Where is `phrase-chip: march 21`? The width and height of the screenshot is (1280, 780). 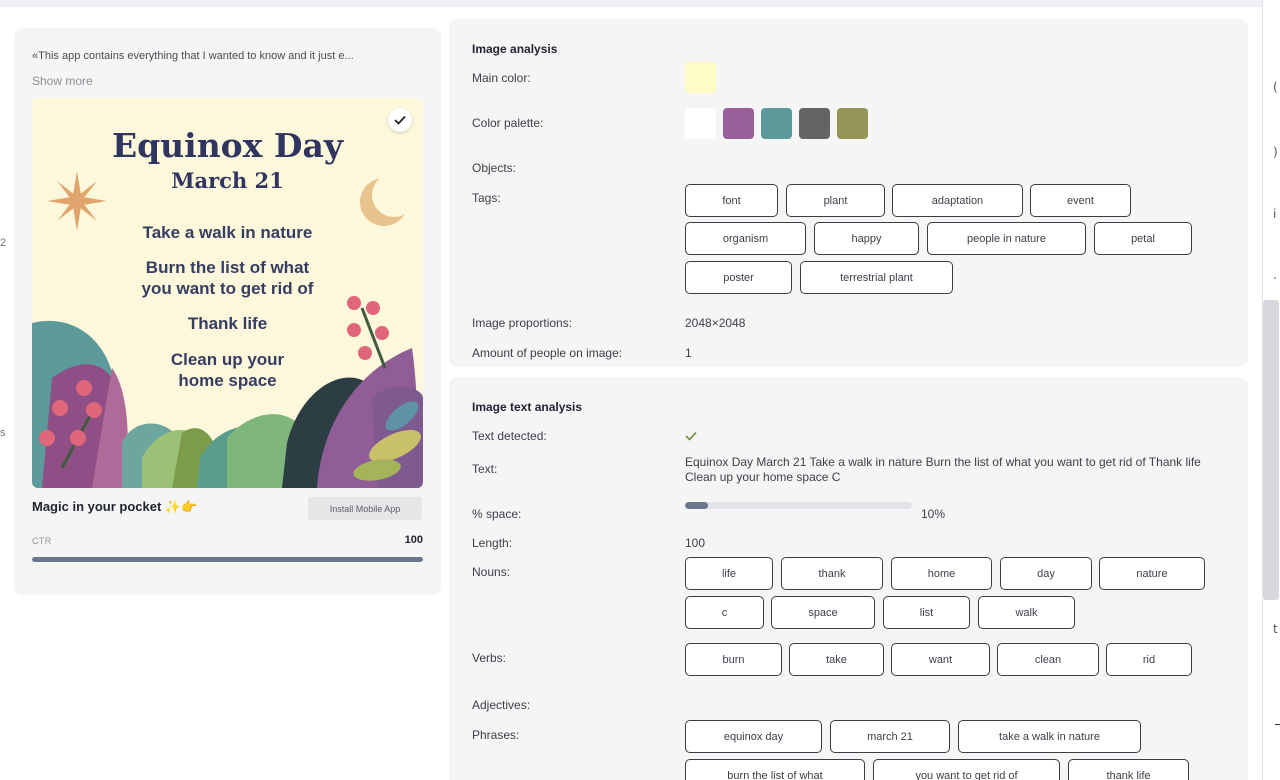 phrase-chip: march 21 is located at coordinates (890, 736).